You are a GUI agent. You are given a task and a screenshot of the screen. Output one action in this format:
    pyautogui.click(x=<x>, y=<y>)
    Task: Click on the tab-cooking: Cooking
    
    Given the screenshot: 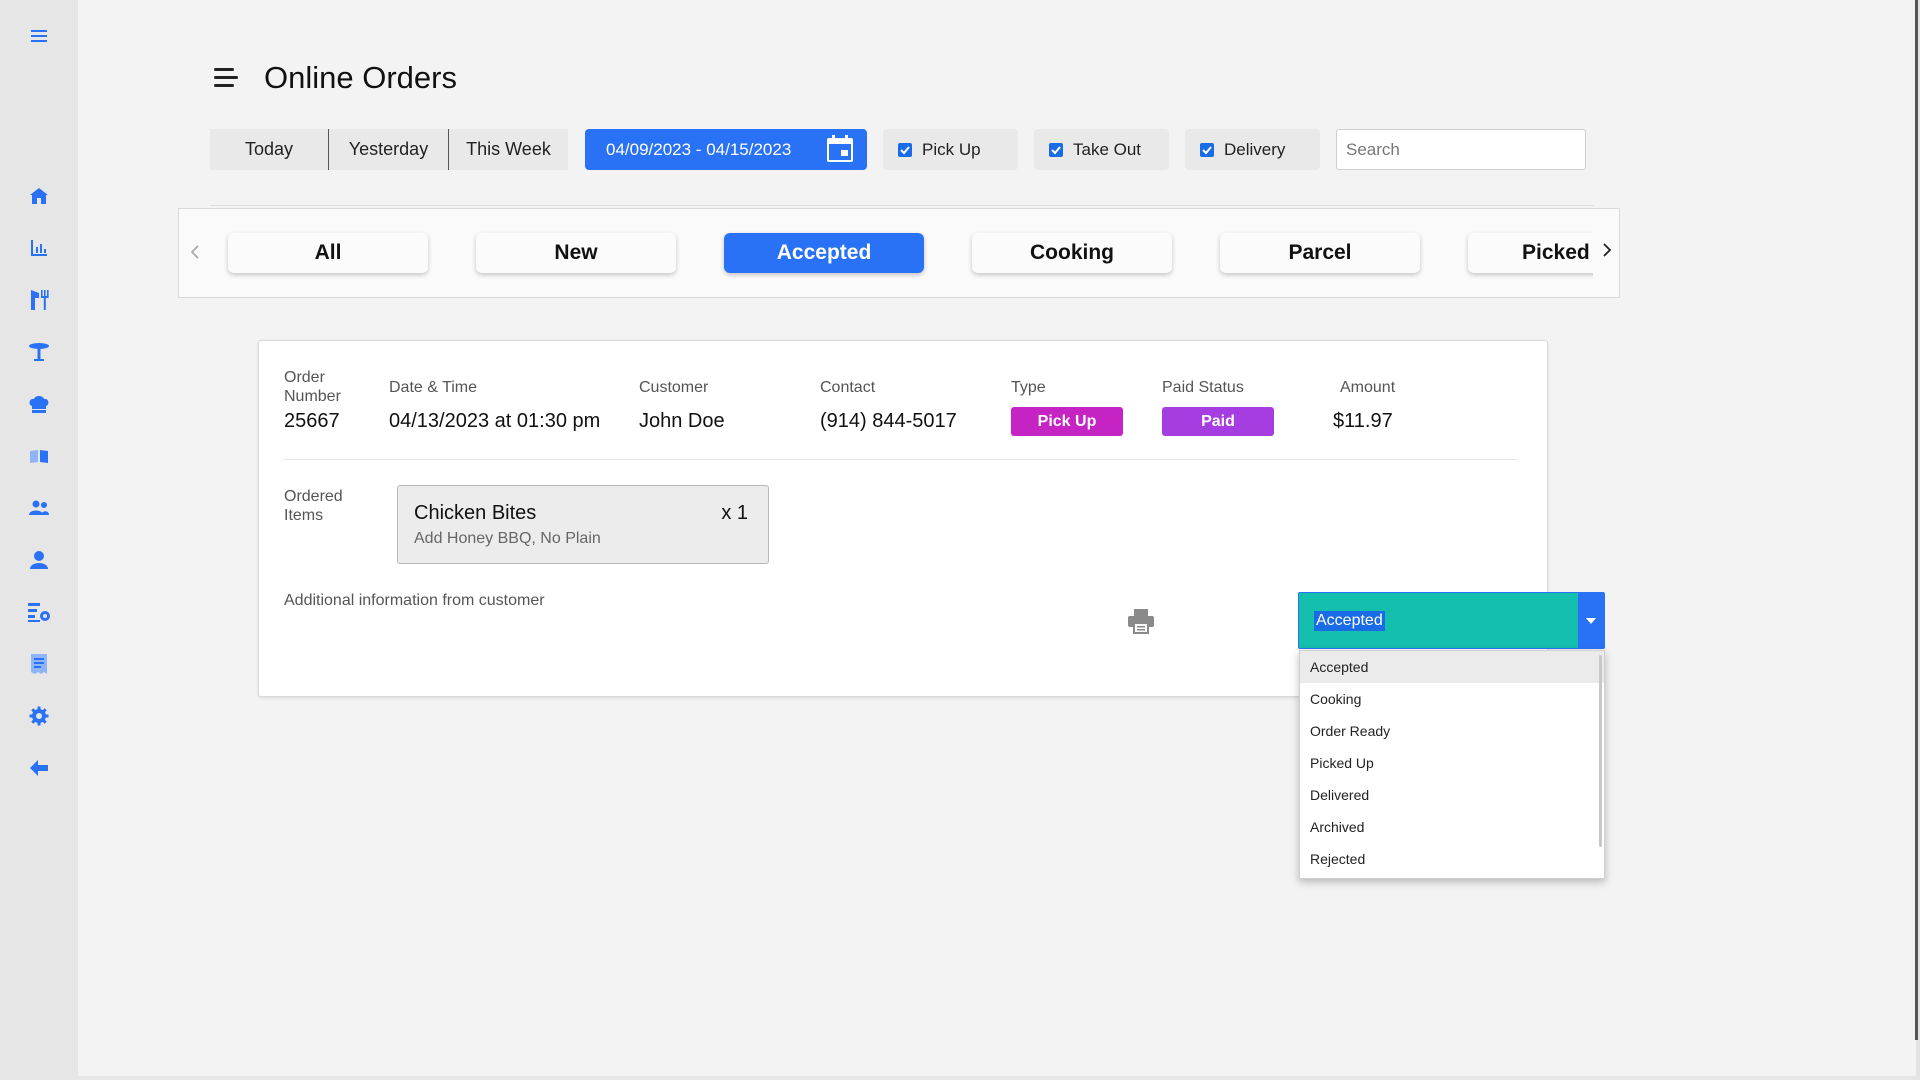 What is the action you would take?
    pyautogui.click(x=1072, y=253)
    